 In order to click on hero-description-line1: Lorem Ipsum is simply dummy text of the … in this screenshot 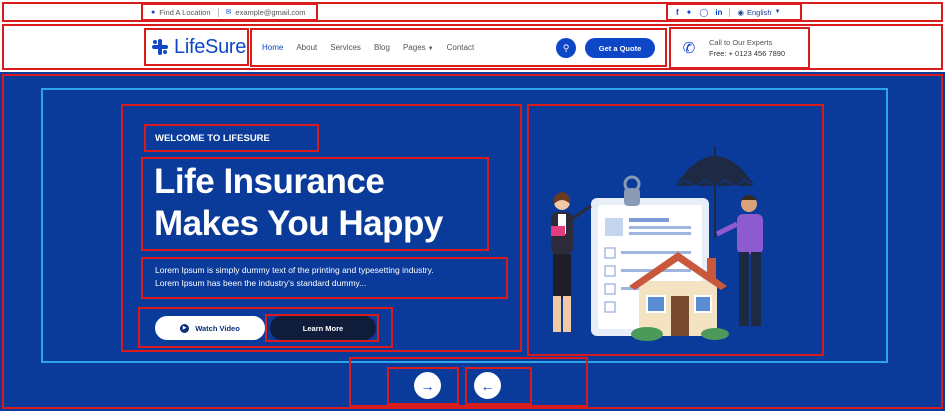, I will do `click(294, 270)`.